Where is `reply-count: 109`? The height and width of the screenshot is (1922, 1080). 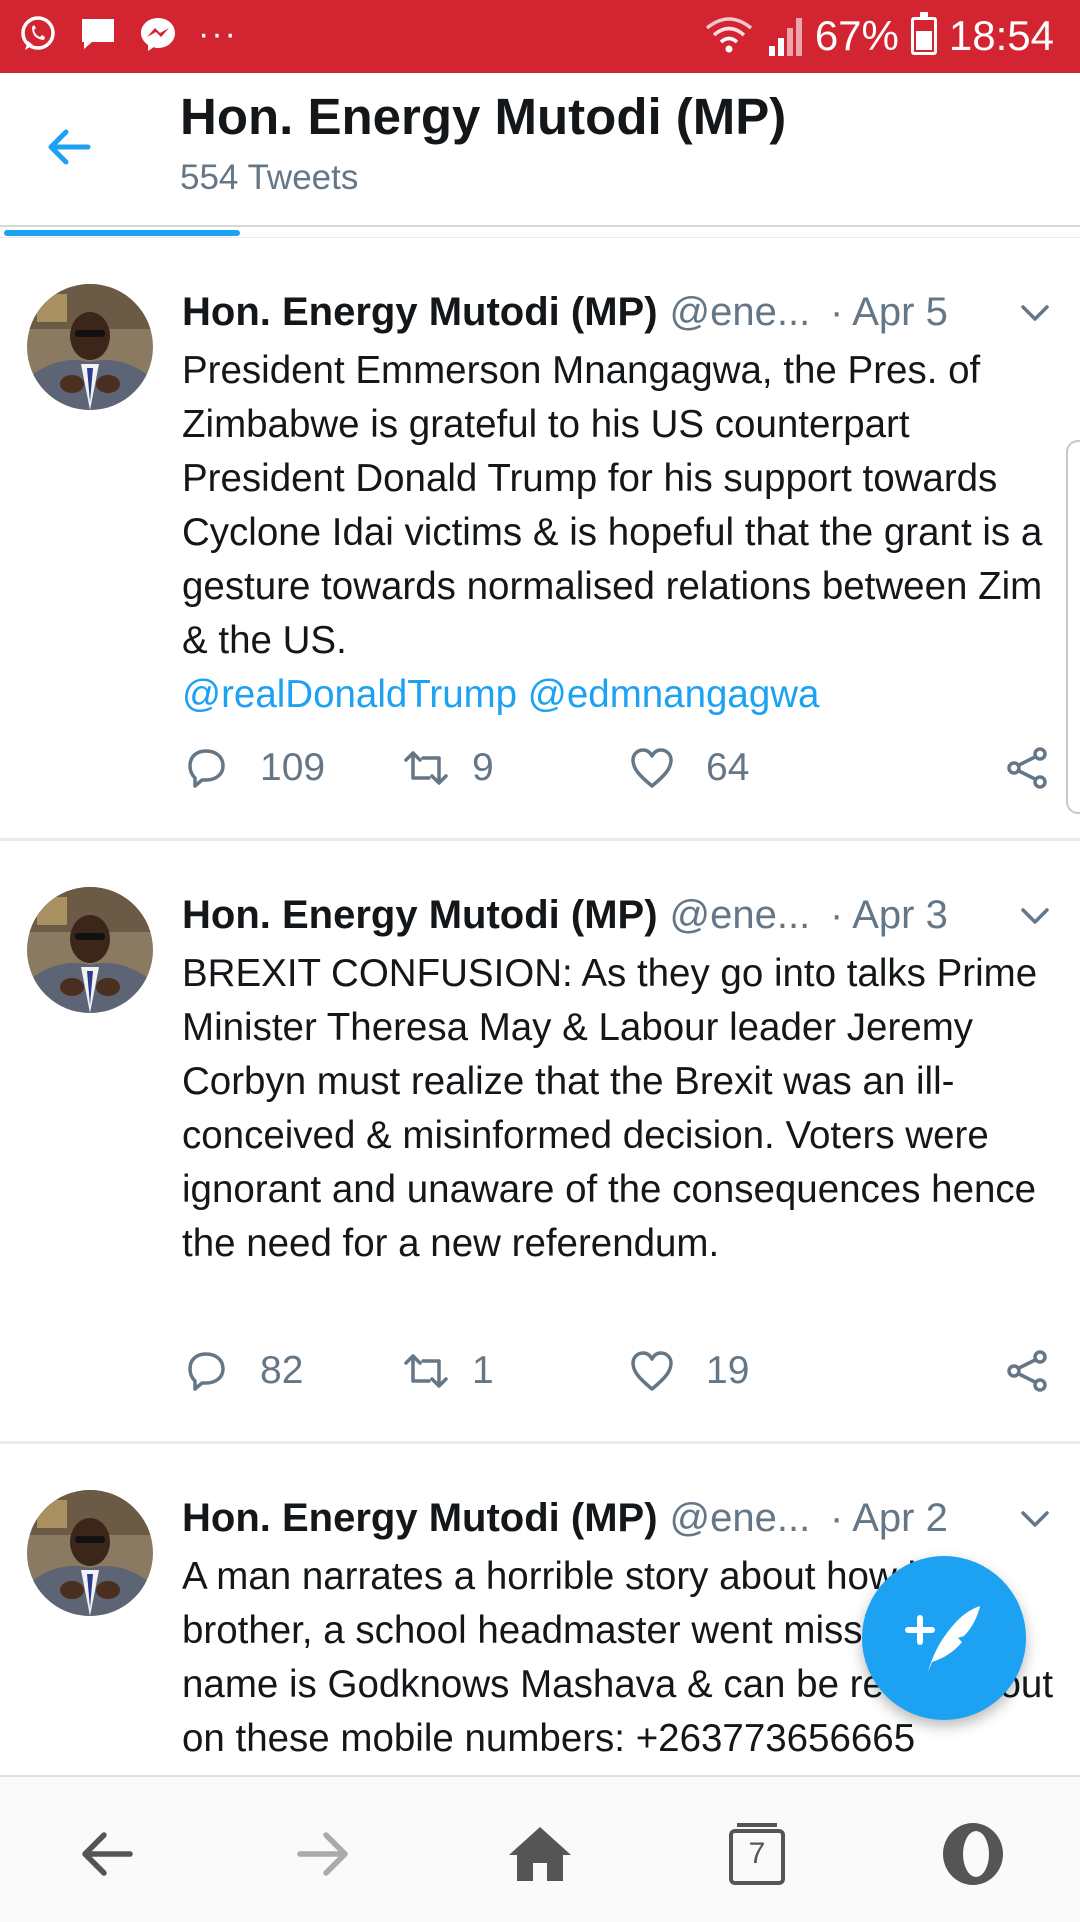
reply-count: 109 is located at coordinates (293, 767).